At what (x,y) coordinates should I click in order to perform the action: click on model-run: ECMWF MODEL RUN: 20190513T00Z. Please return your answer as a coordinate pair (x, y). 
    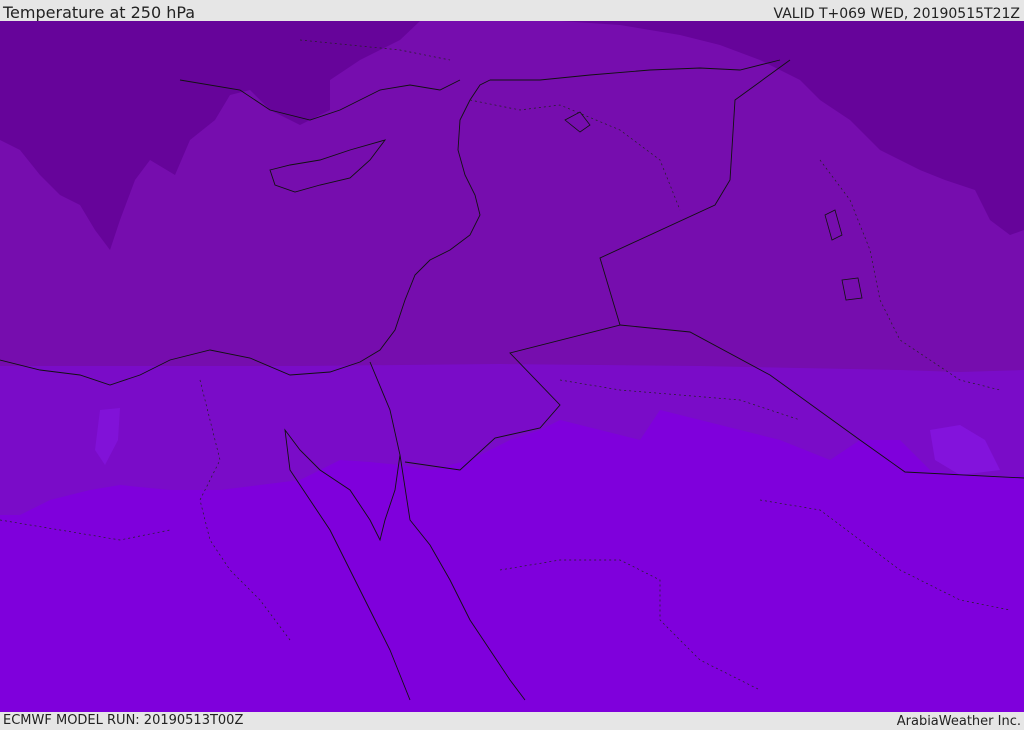
    Looking at the image, I should click on (123, 720).